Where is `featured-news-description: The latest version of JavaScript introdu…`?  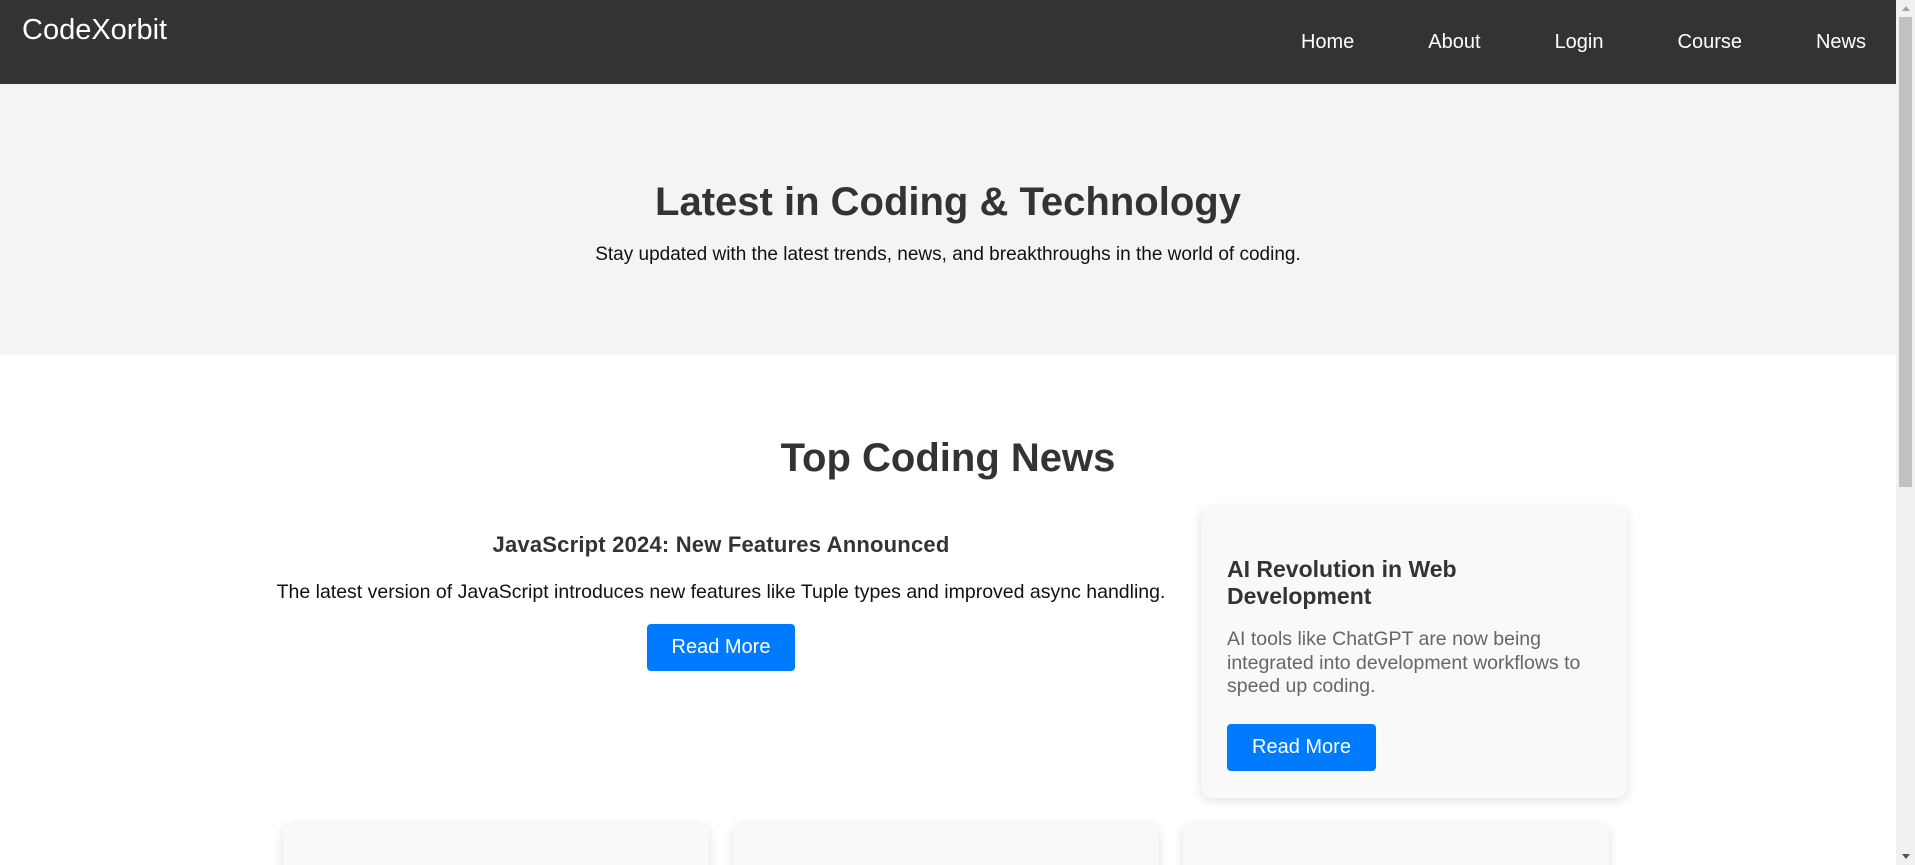
featured-news-description: The latest version of JavaScript introdu… is located at coordinates (721, 592).